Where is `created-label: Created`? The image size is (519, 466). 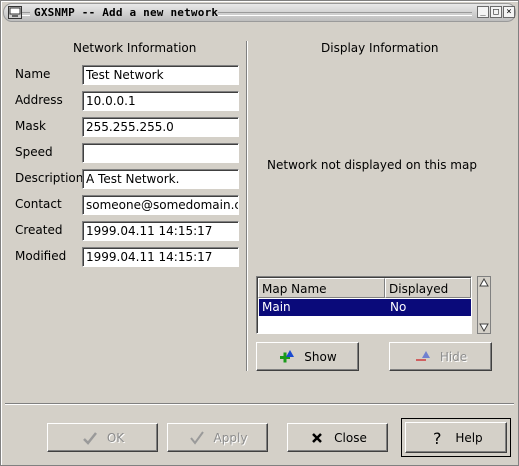
created-label: Created is located at coordinates (39, 230).